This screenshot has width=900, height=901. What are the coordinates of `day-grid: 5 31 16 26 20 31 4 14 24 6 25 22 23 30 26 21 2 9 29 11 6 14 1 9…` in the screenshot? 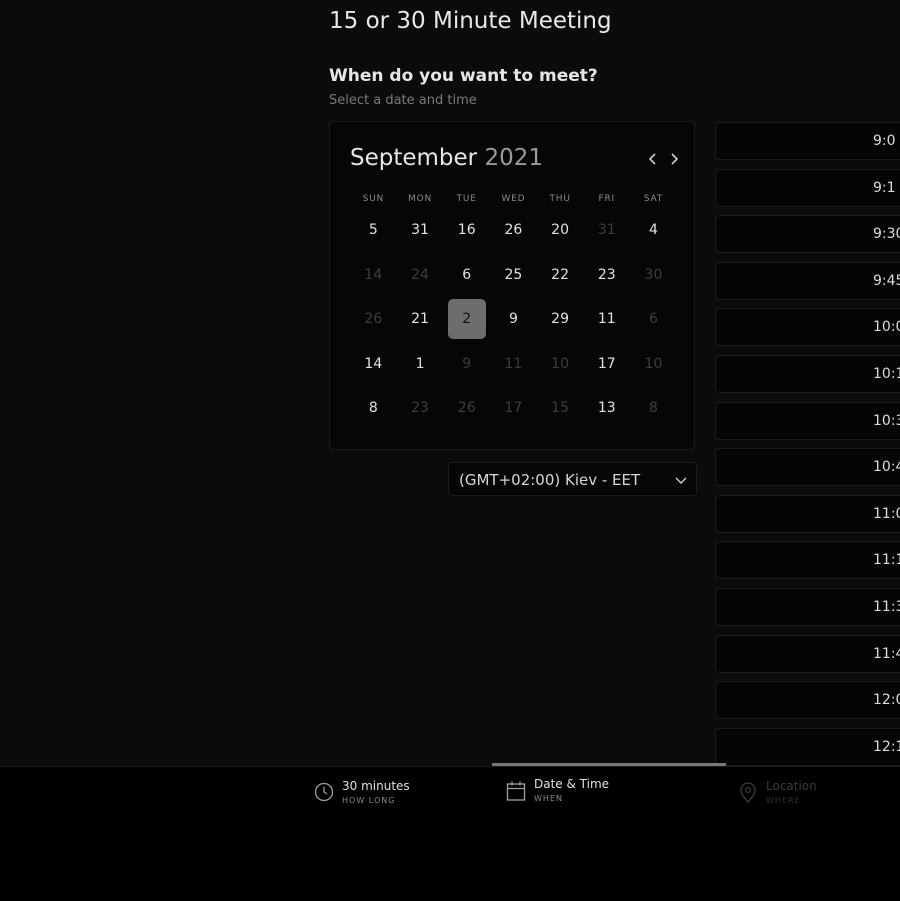 It's located at (513, 319).